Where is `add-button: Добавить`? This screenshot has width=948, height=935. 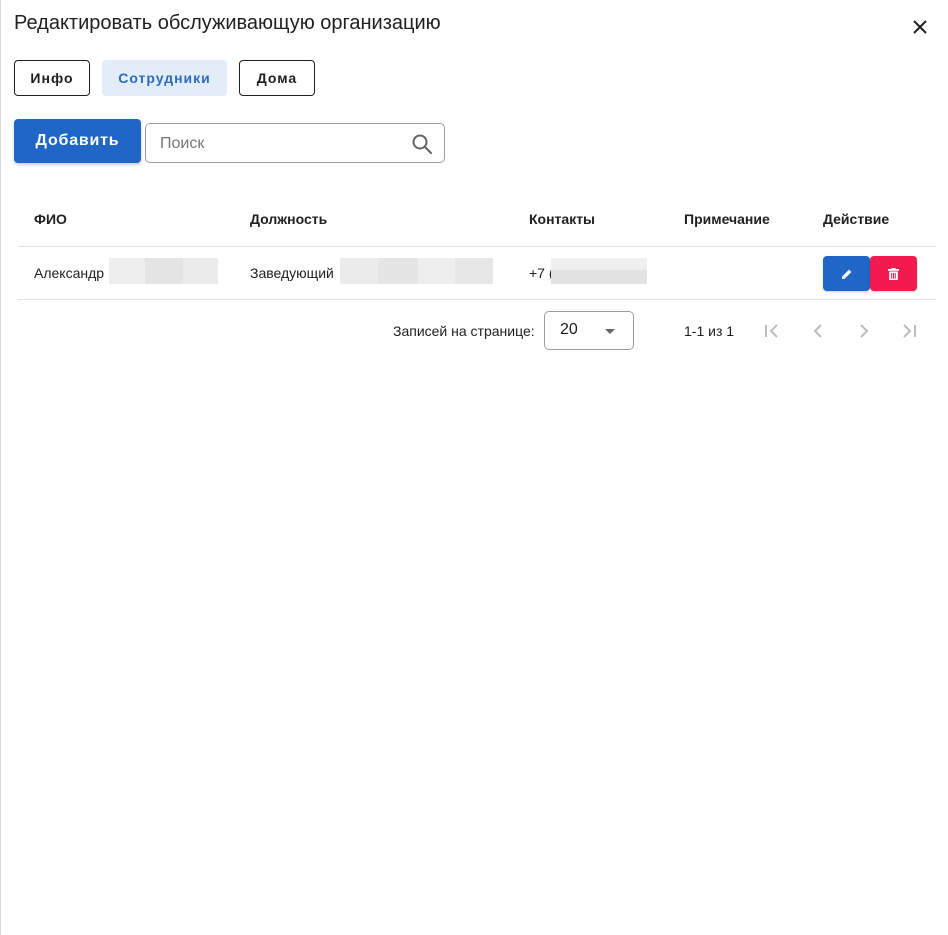 add-button: Добавить is located at coordinates (77, 141).